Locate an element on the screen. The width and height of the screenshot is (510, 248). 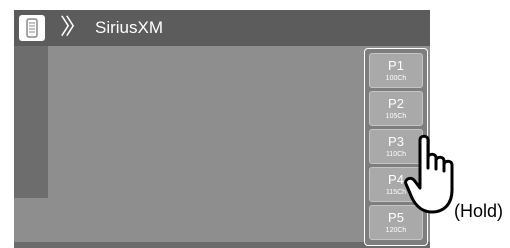
radio-source-icon is located at coordinates (32, 28).